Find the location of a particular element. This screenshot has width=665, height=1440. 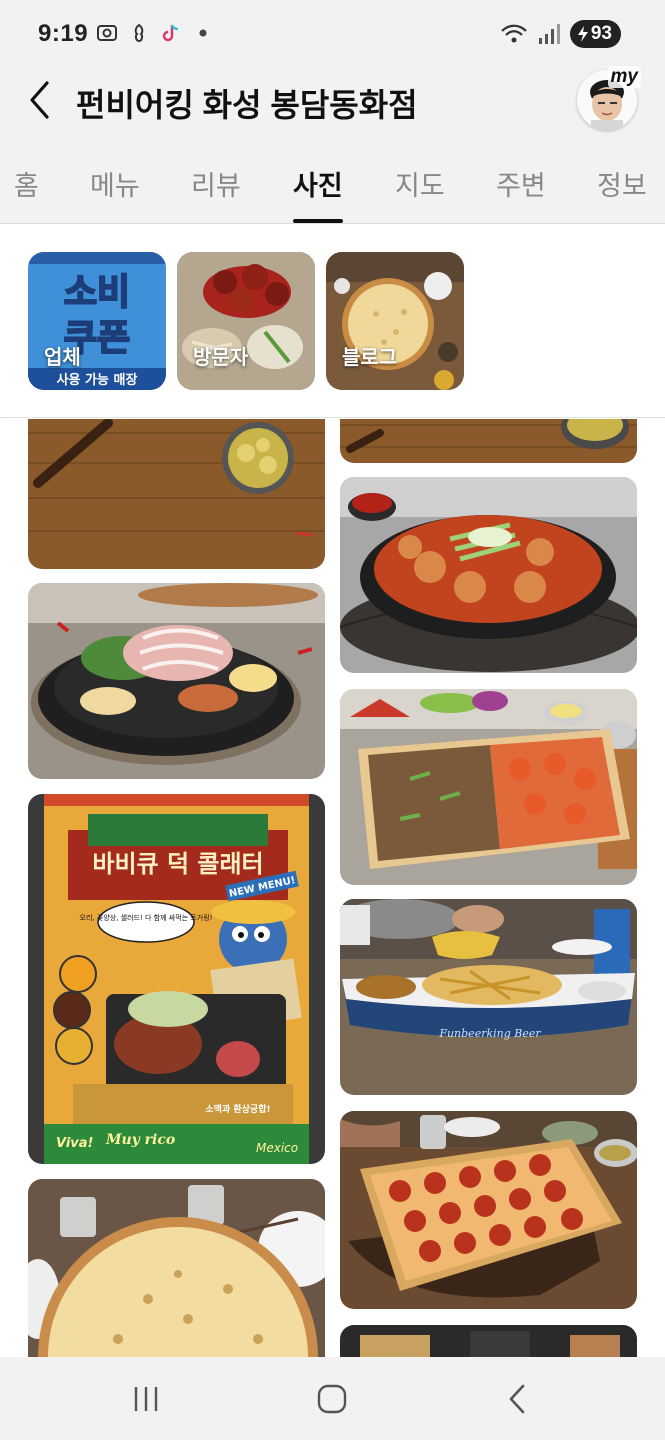

chevron-left-icon is located at coordinates (39, 100).